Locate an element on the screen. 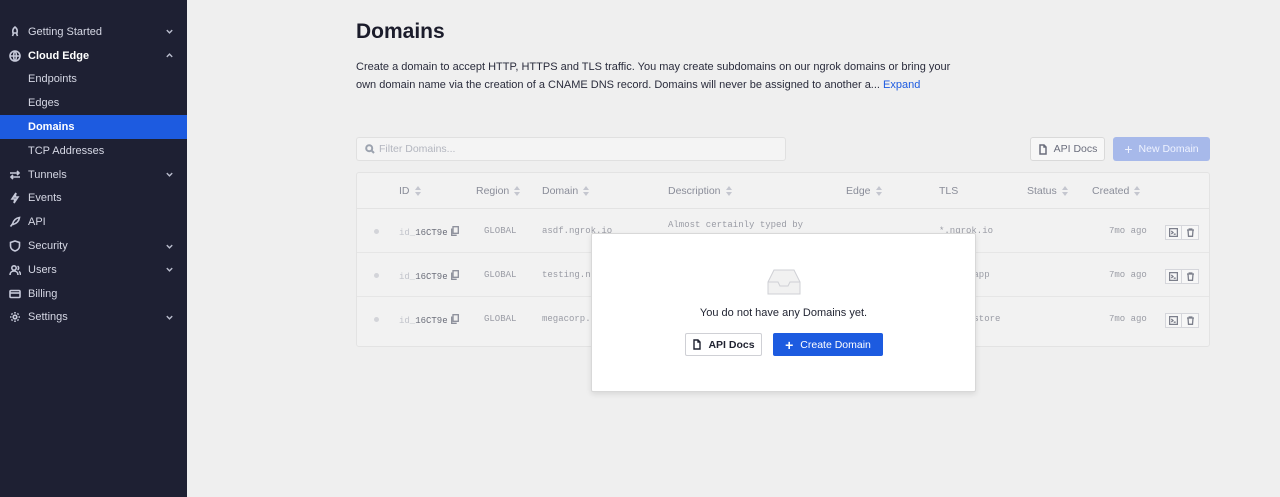 The width and height of the screenshot is (1280, 497). column-header-id: ID is located at coordinates (410, 191).